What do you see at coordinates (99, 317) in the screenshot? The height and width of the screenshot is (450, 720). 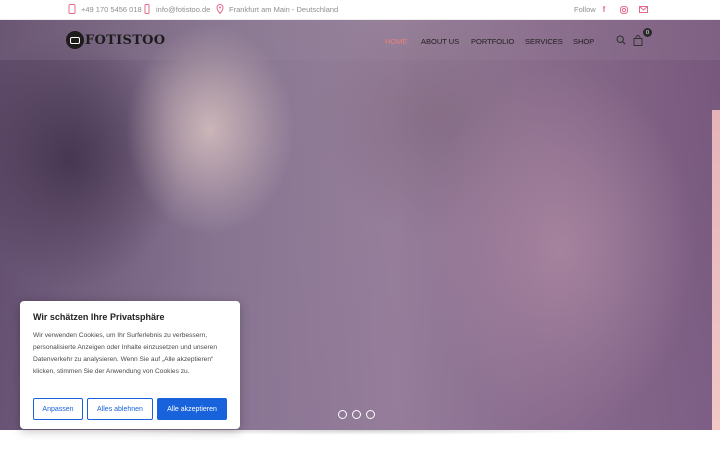 I see `cookie-title: Wir schätzen Ihre Privatsphäre` at bounding box center [99, 317].